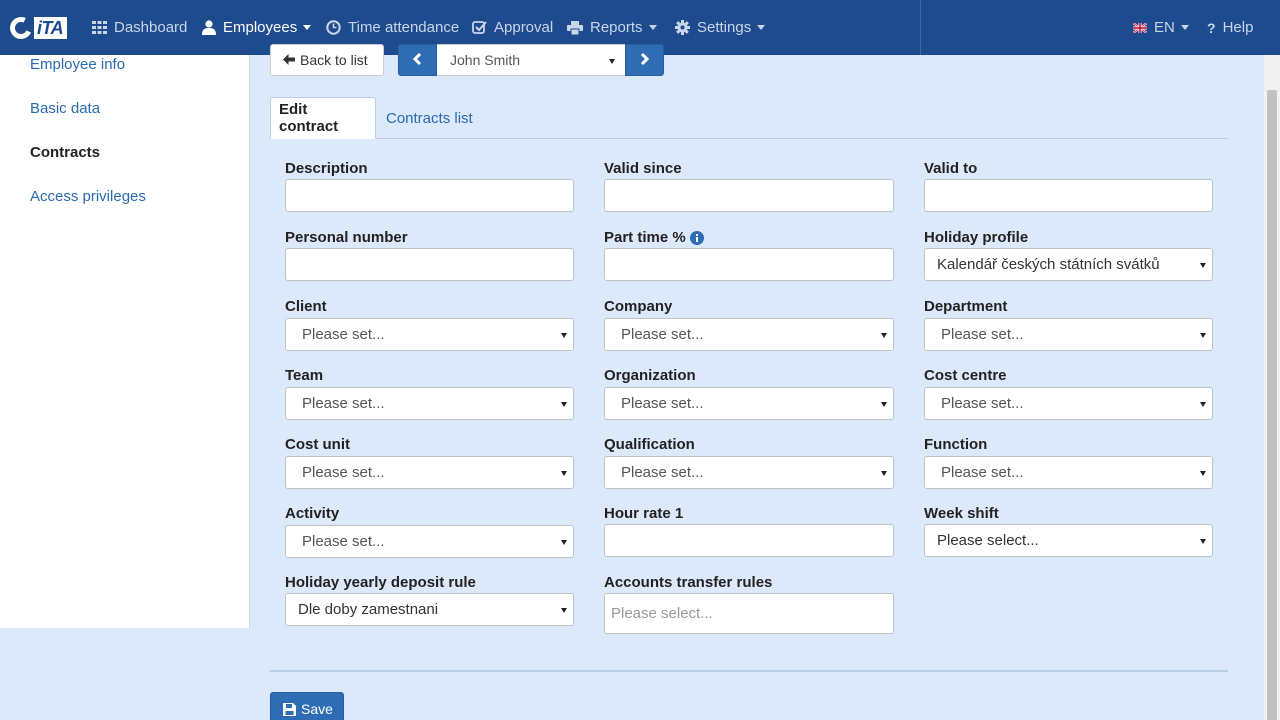  I want to click on part-time-input, so click(749, 264).